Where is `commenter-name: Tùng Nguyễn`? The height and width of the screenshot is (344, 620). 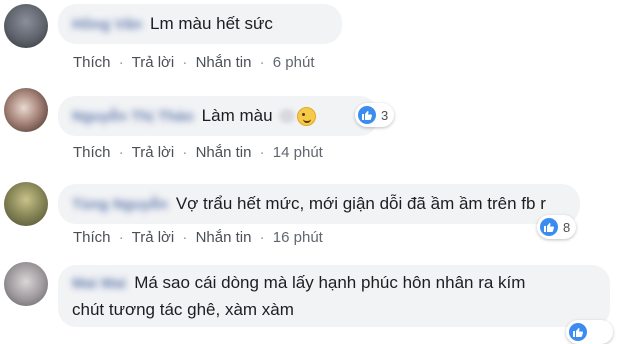 commenter-name: Tùng Nguyễn is located at coordinates (120, 204).